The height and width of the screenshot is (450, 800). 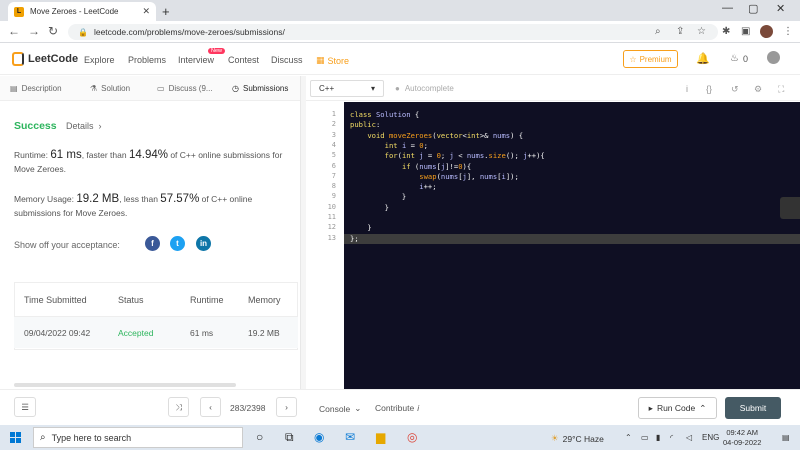 I want to click on code-line: int i = 0;, so click(x=406, y=145).